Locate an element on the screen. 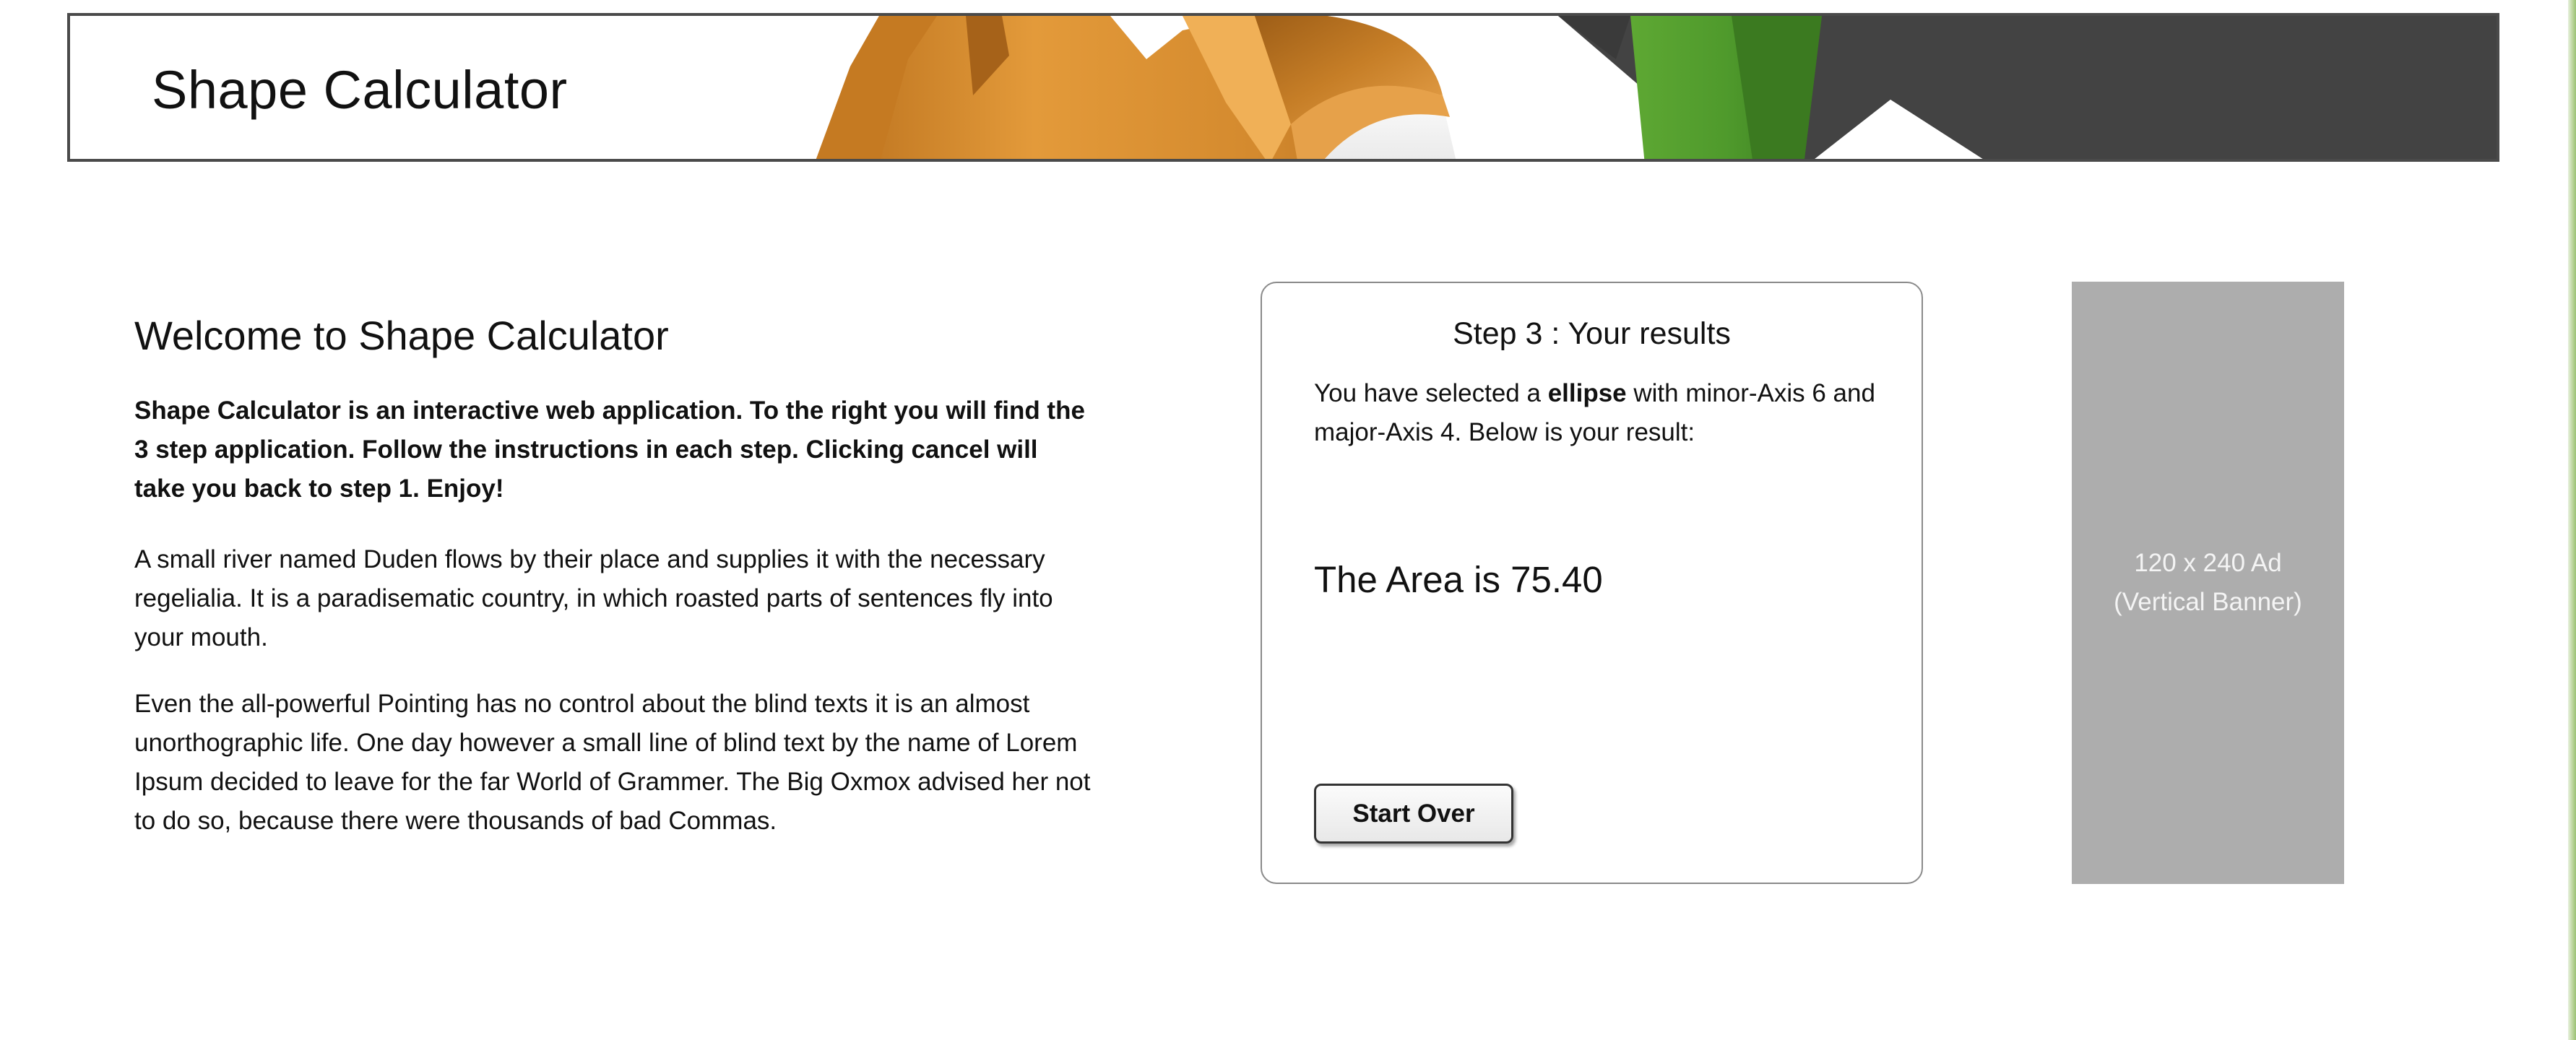 The image size is (2576, 1040). vertical-banner-ad: 120 x 240 Ad (Vertical Banner) is located at coordinates (2208, 583).